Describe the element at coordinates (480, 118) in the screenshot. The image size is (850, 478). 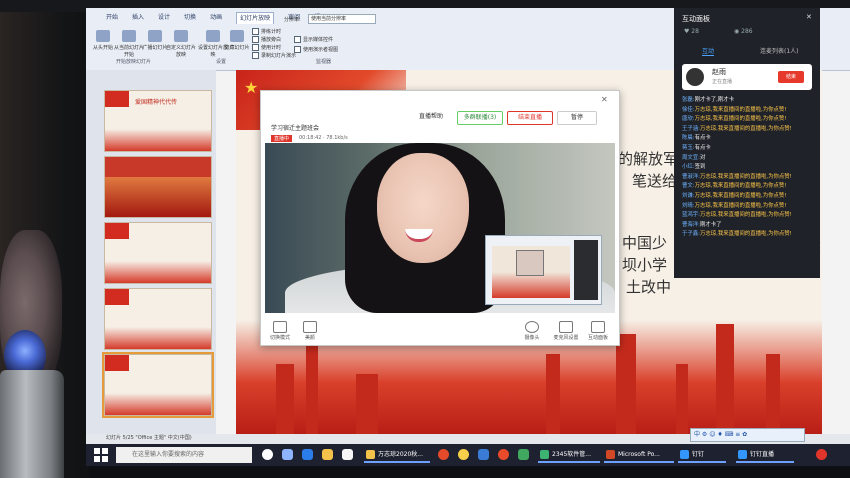
I see `multi-group-button: 多群联播(3)` at that location.